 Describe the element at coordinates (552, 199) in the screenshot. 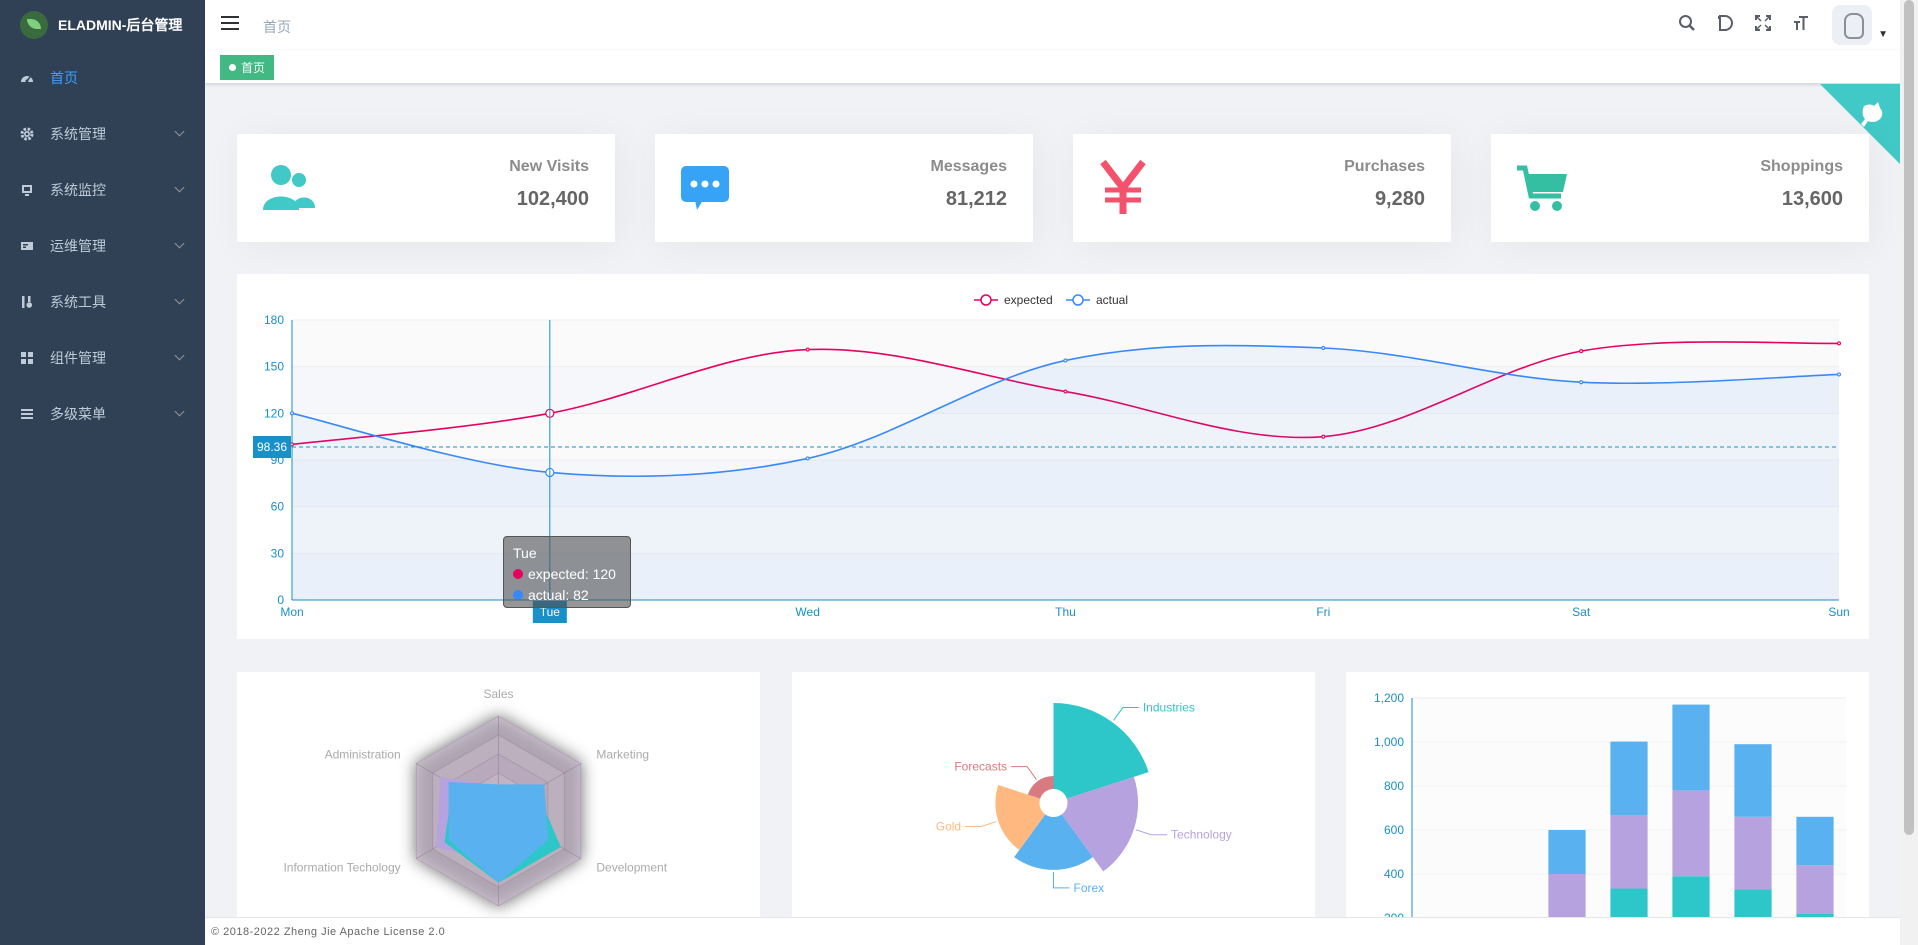

I see `panel-value: 102,400` at that location.